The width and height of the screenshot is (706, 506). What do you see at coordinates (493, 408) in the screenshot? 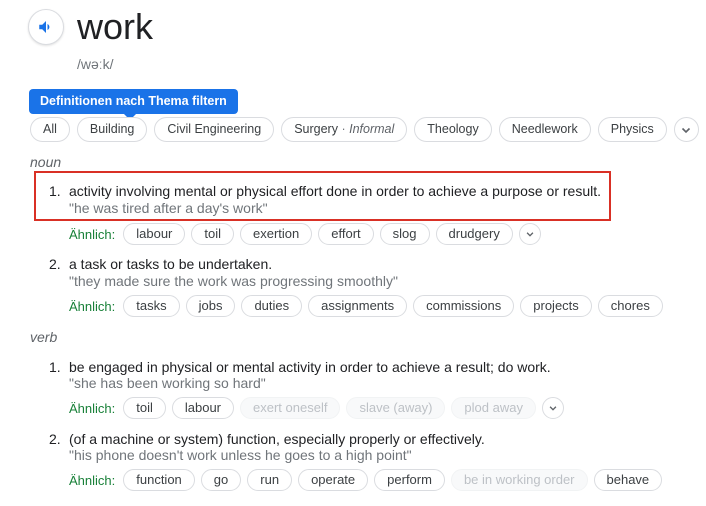
I see `synonym-chip-muted: plod away` at bounding box center [493, 408].